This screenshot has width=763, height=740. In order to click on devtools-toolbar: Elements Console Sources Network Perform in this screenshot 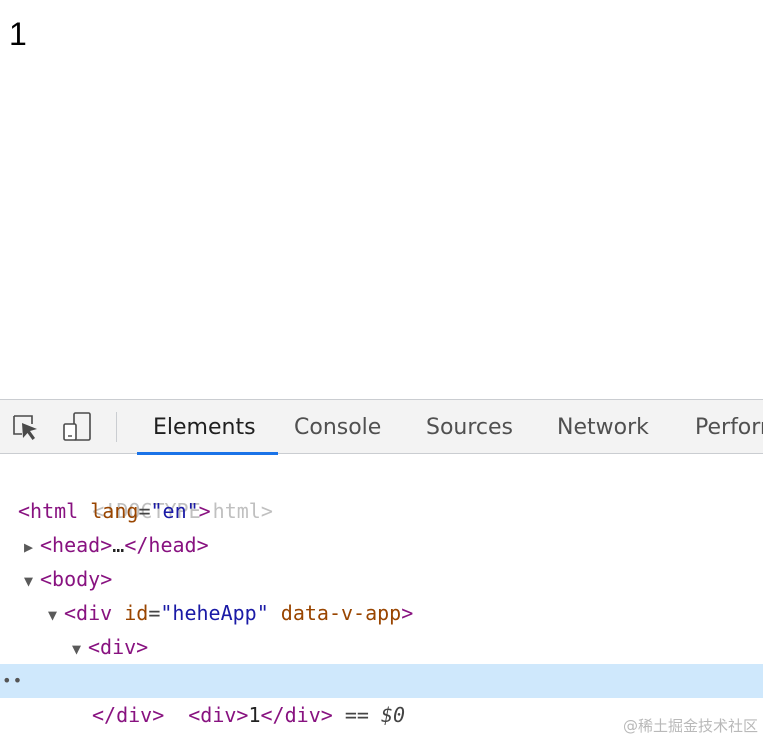, I will do `click(381, 427)`.